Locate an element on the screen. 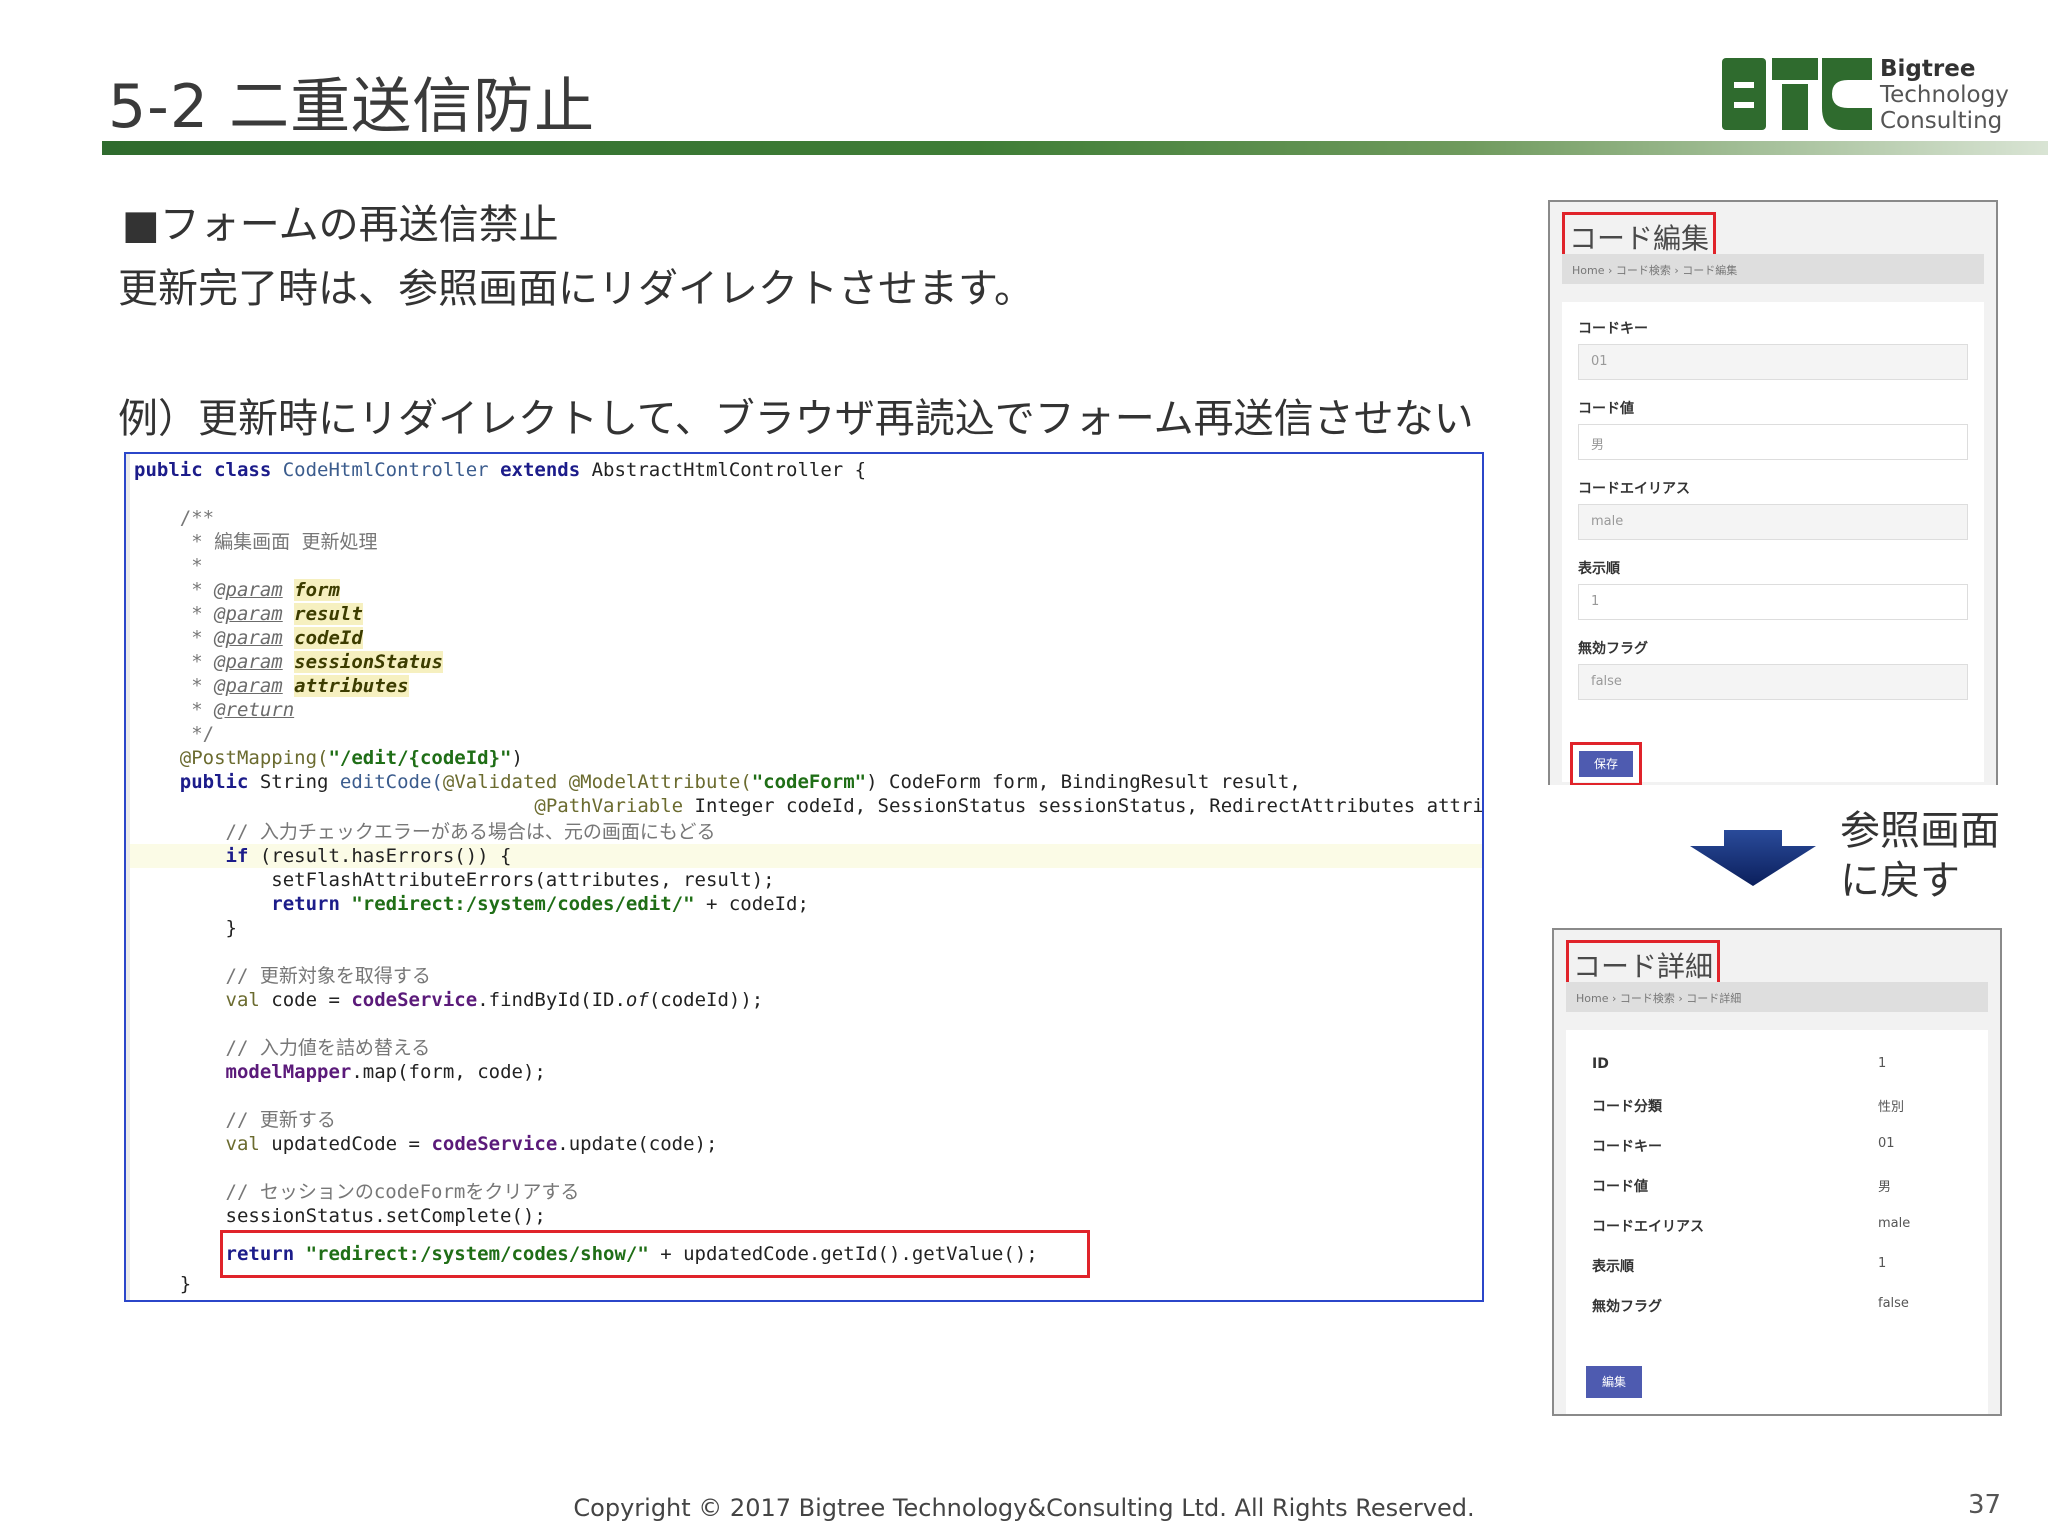  code-line: // 更新する is located at coordinates (235, 1120).